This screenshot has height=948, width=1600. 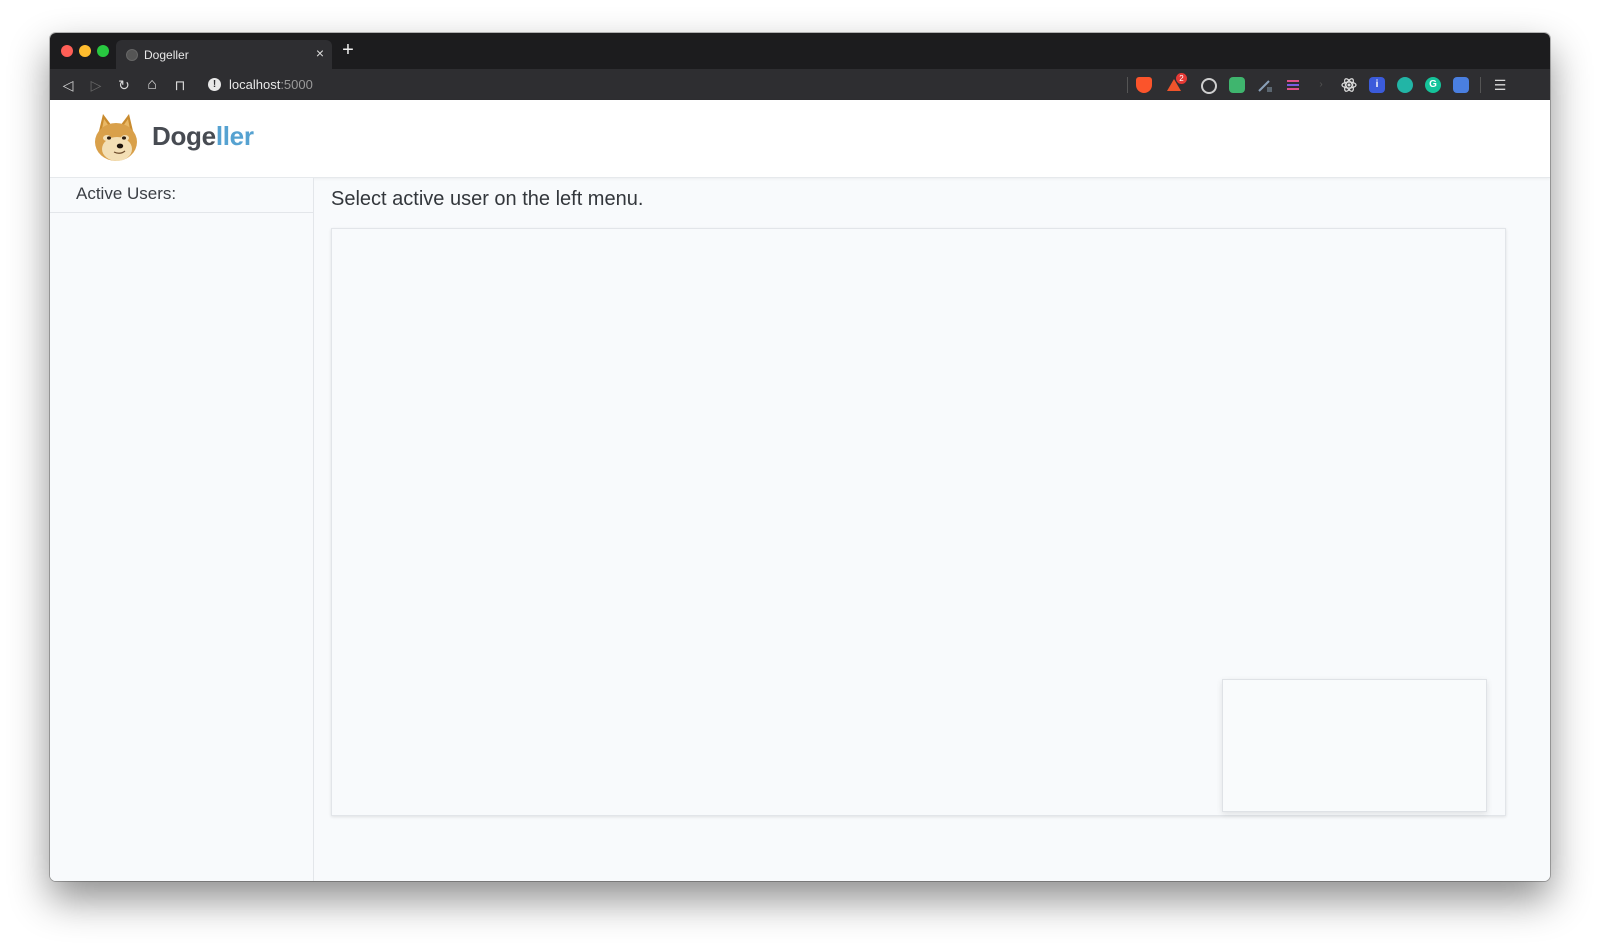 What do you see at coordinates (1354, 745) in the screenshot?
I see `local-video-preview` at bounding box center [1354, 745].